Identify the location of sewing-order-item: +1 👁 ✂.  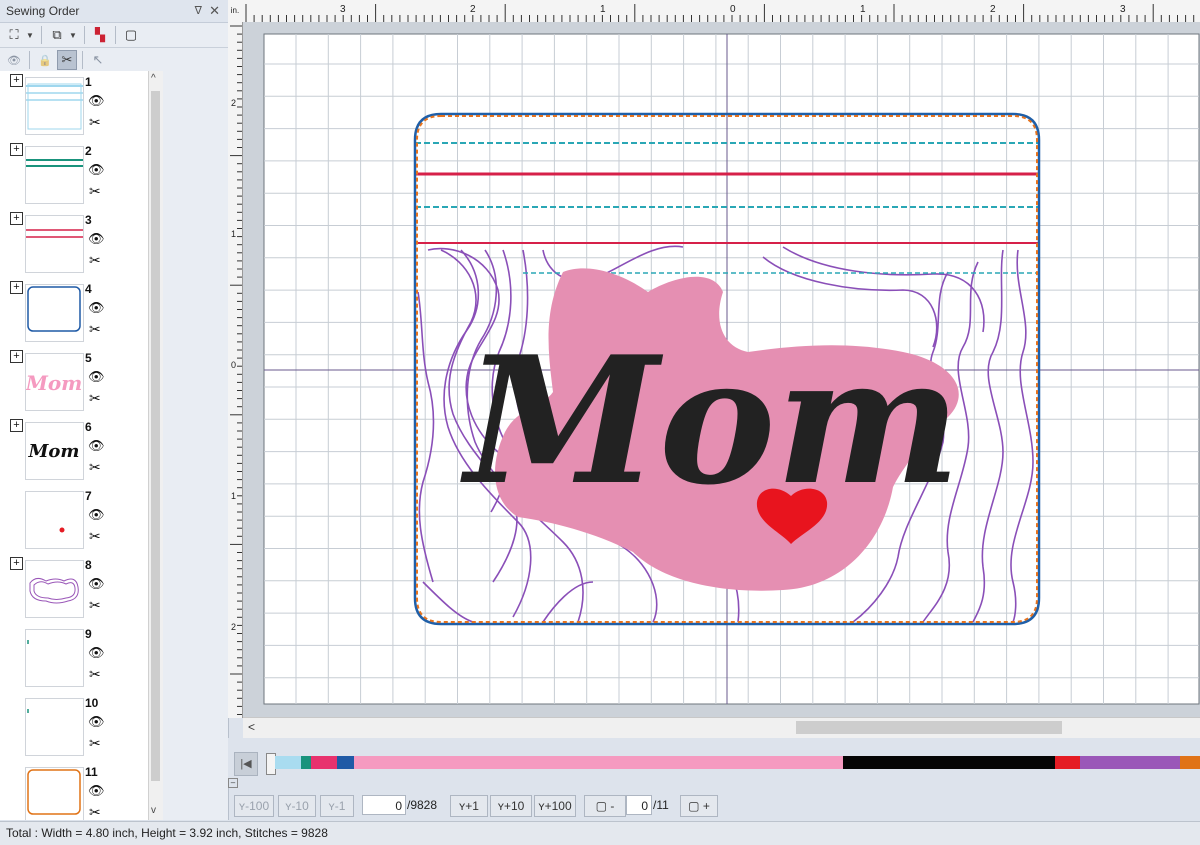
(74, 105).